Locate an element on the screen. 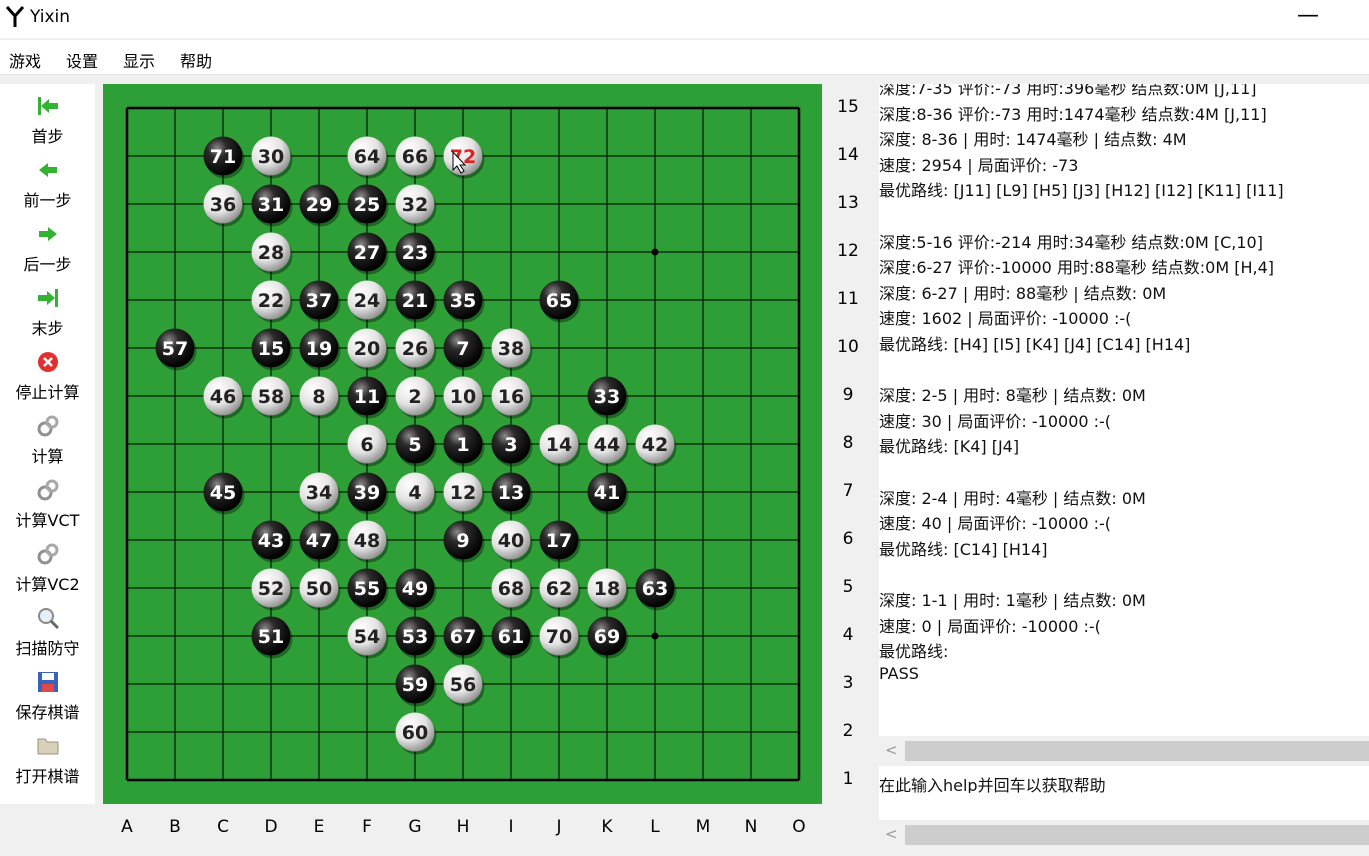 This screenshot has width=1369, height=856. menu-help: 帮助 is located at coordinates (196, 60).